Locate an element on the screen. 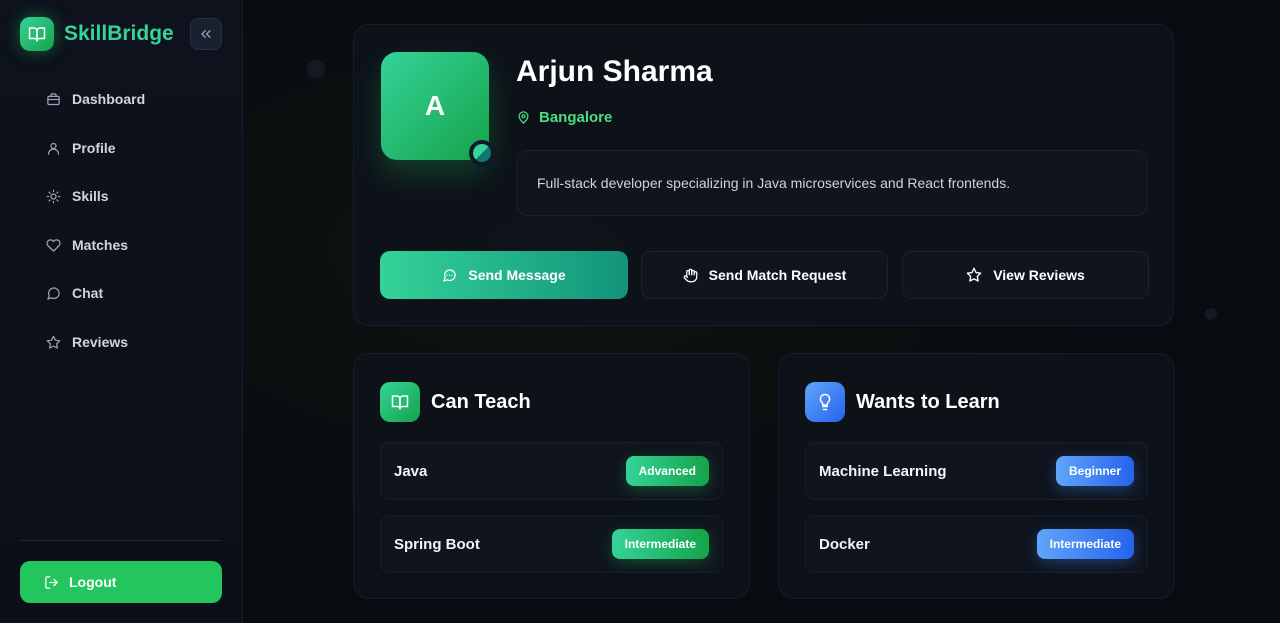  sidebar-item-matches: Matches is located at coordinates (86, 245).